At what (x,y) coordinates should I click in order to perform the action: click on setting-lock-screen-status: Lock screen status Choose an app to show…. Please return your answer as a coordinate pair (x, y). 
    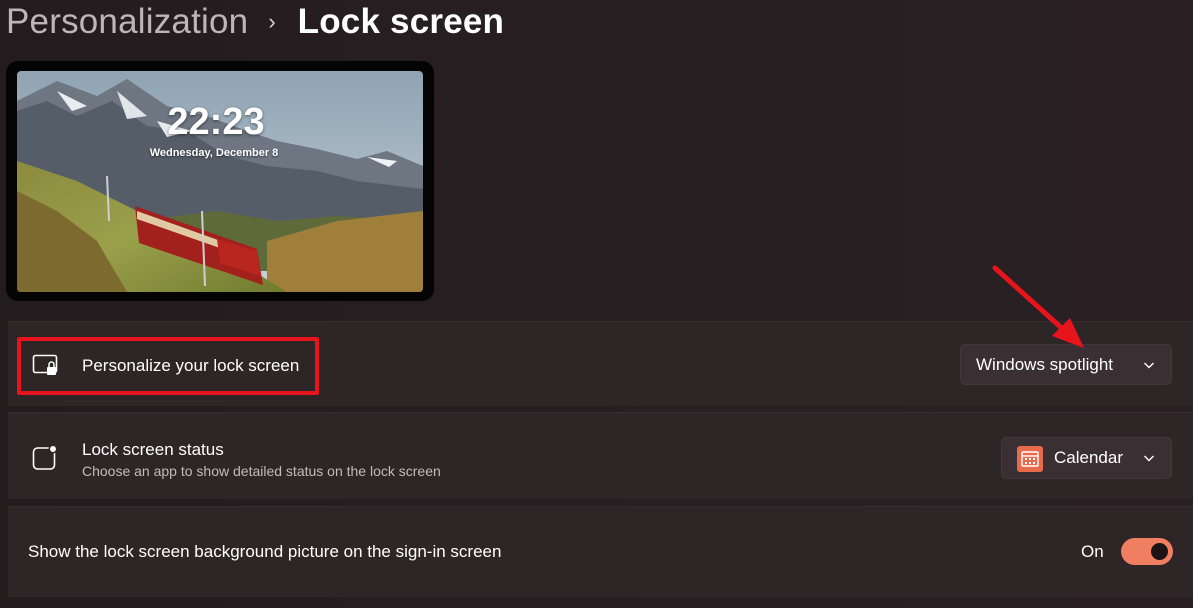
    Looking at the image, I should click on (600, 455).